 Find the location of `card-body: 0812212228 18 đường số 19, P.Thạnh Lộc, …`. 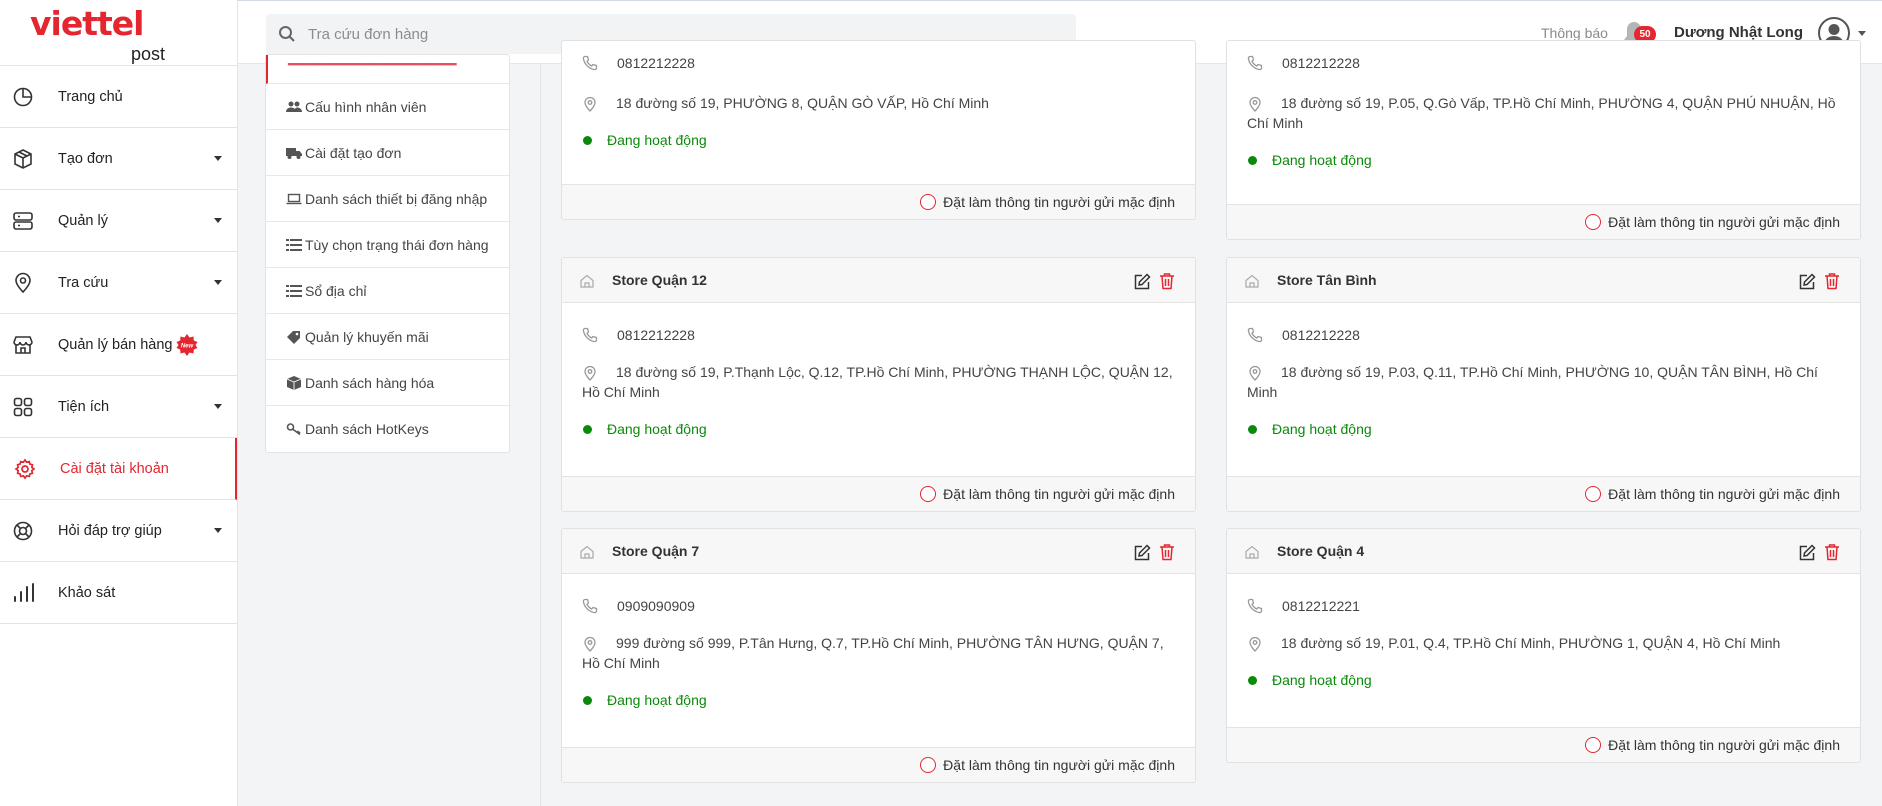

card-body: 0812212228 18 đường số 19, P.Thạnh Lộc, … is located at coordinates (878, 371).